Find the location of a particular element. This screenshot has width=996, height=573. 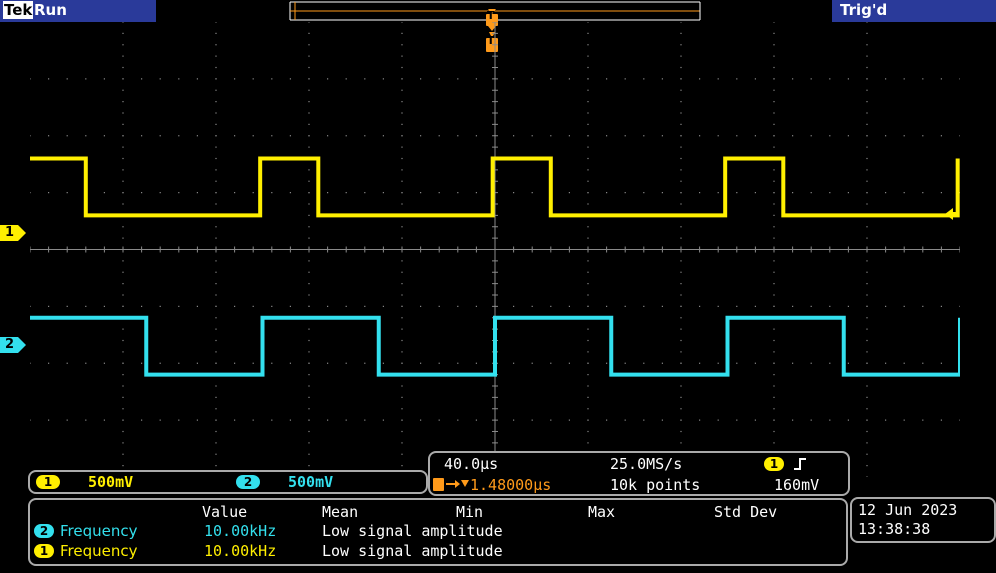

channel-2-marker-label: 2 is located at coordinates (10, 344).